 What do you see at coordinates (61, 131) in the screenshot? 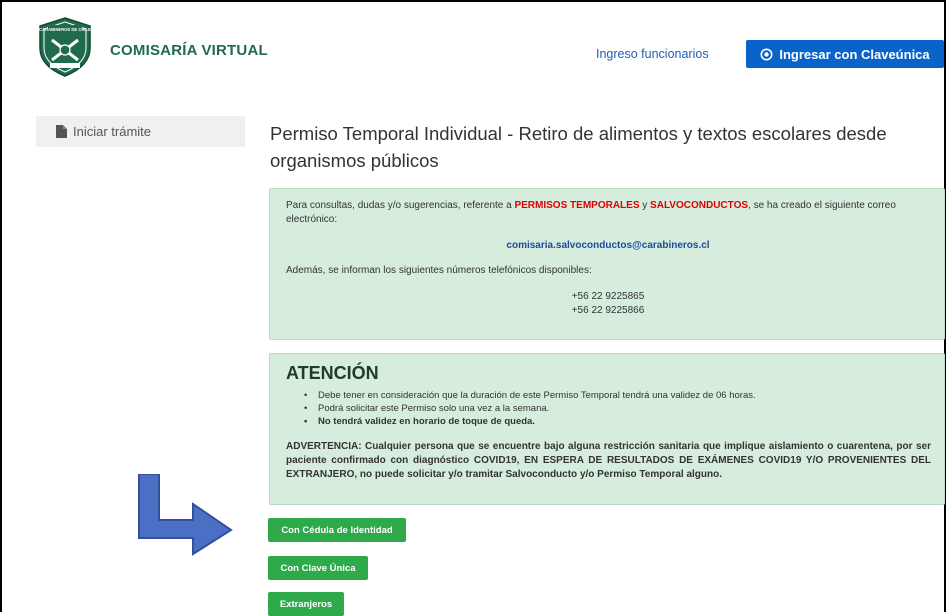
I see `document-icon` at bounding box center [61, 131].